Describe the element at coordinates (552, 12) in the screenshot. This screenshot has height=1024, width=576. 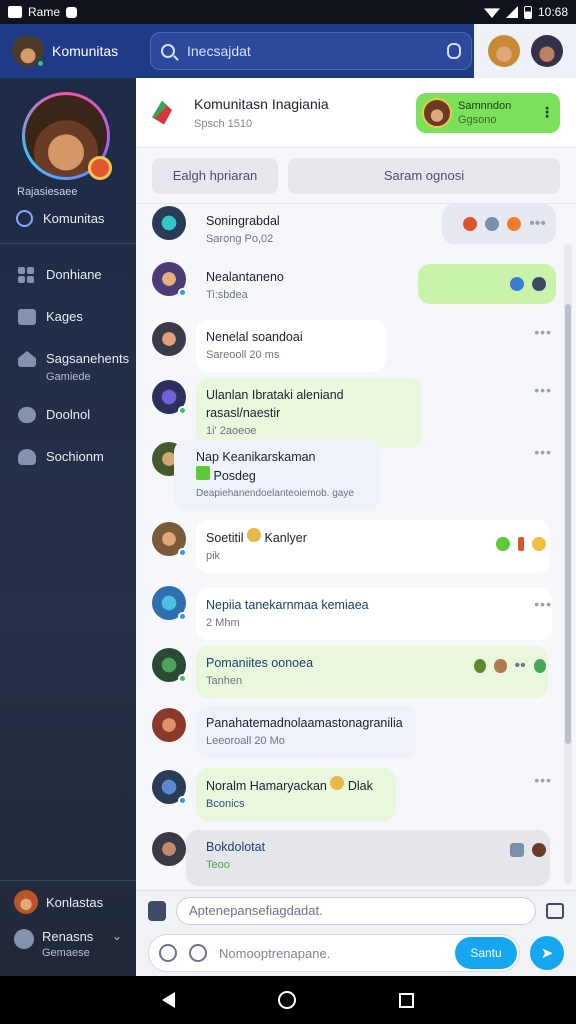
I see `status-time: 10:68` at that location.